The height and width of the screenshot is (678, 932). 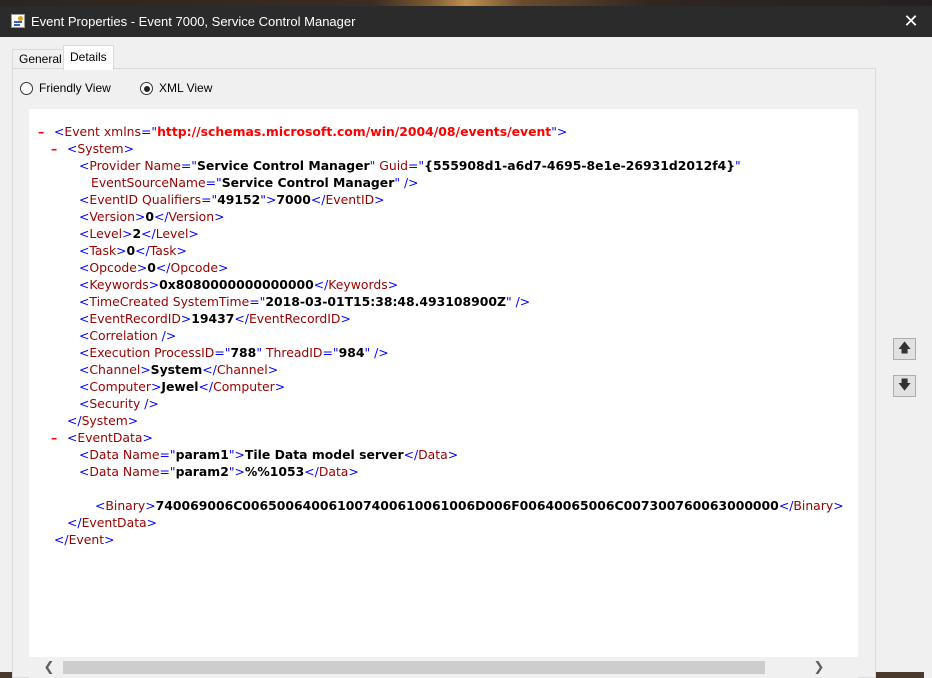 What do you see at coordinates (102, 420) in the screenshot?
I see `xml-line-content: </System>` at bounding box center [102, 420].